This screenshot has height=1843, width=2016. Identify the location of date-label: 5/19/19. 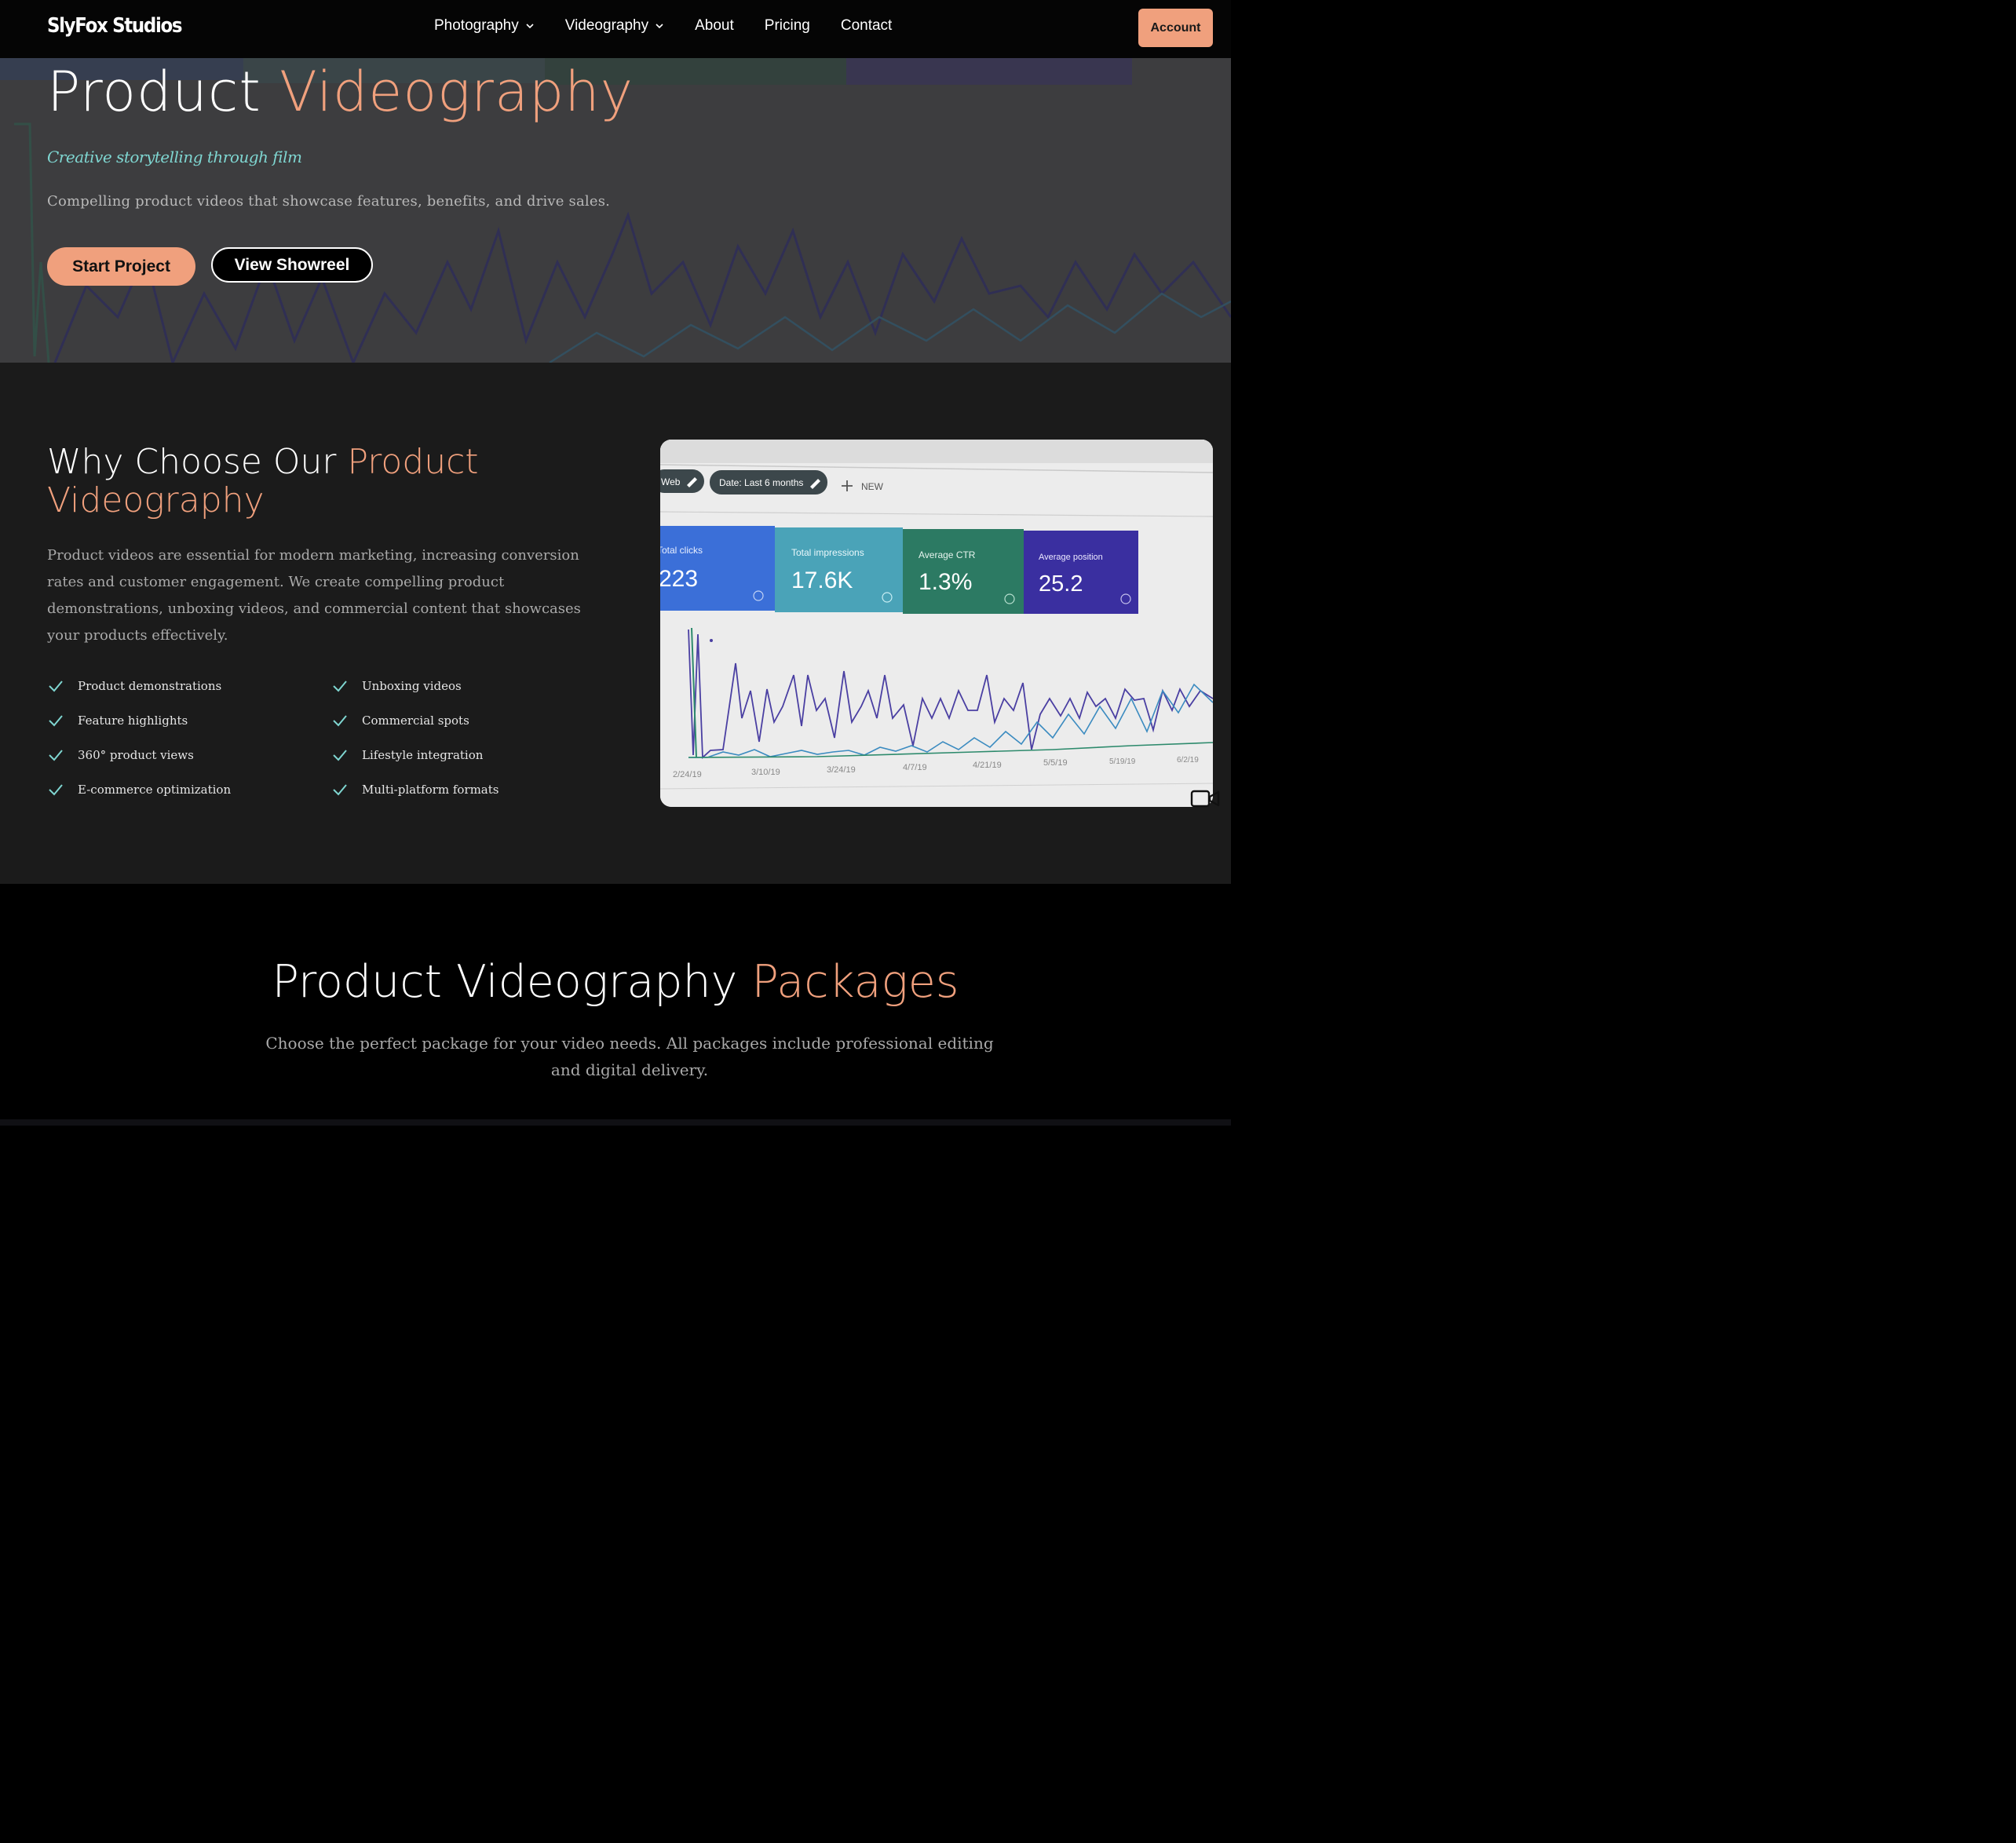
(1122, 761).